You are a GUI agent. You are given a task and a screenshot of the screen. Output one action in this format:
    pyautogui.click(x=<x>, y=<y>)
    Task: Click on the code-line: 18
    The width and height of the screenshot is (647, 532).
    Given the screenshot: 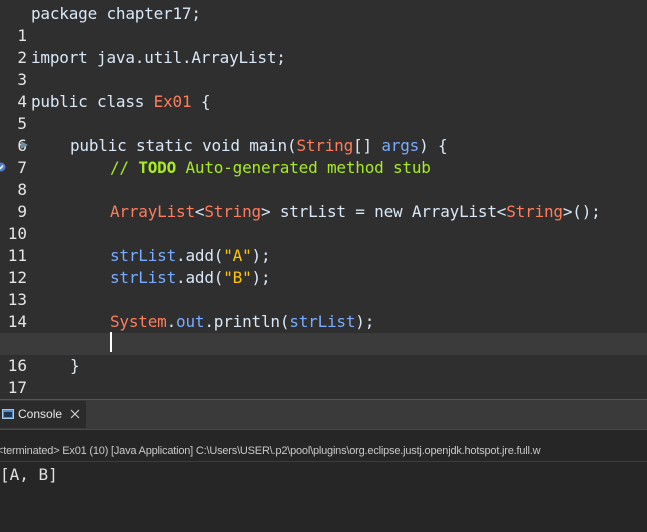 What is the action you would take?
    pyautogui.click(x=323, y=388)
    